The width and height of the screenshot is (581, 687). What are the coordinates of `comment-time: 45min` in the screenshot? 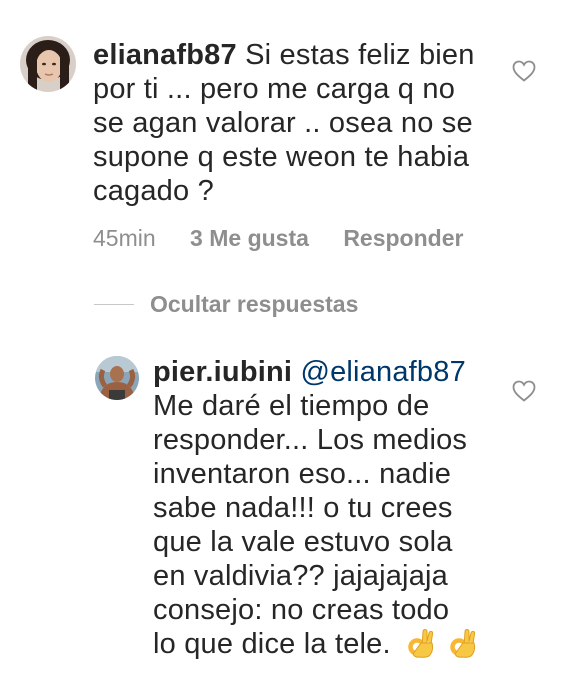 It's located at (124, 238).